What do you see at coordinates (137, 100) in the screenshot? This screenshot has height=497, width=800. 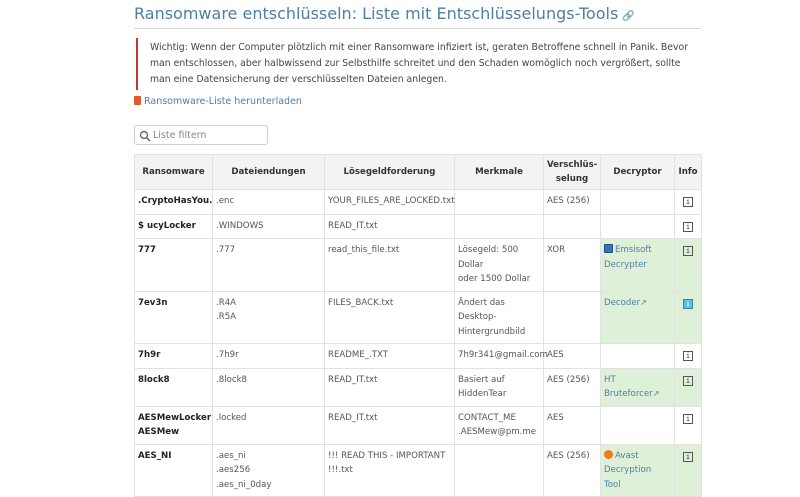 I see `pdf-icon` at bounding box center [137, 100].